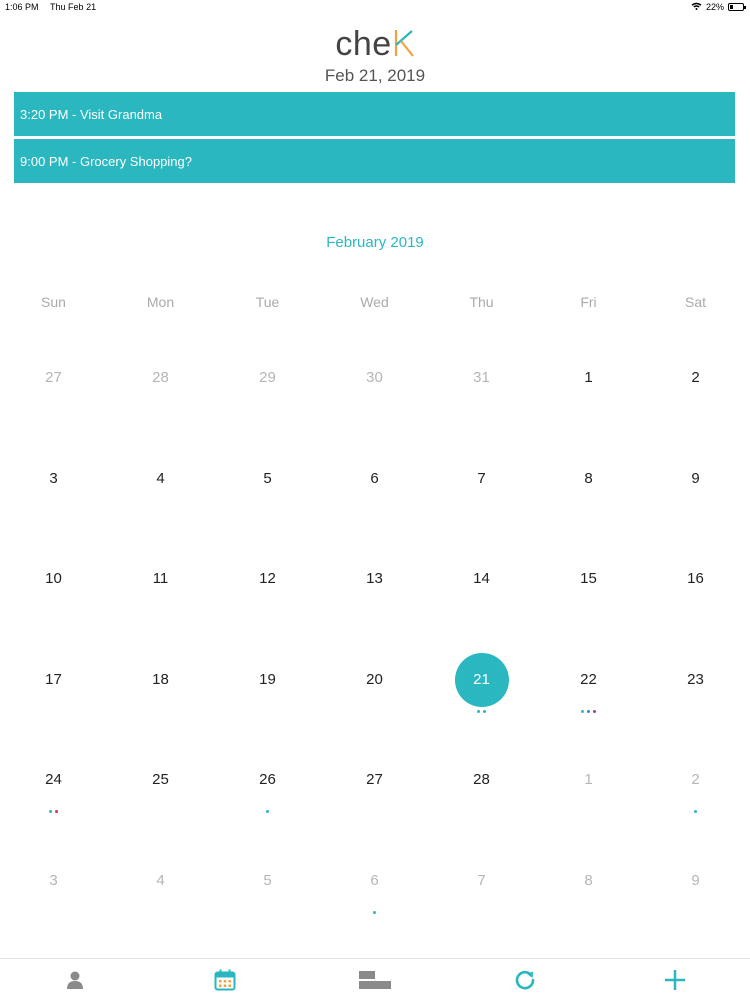 This screenshot has width=750, height=1001. I want to click on weekday-label: Tue, so click(267, 302).